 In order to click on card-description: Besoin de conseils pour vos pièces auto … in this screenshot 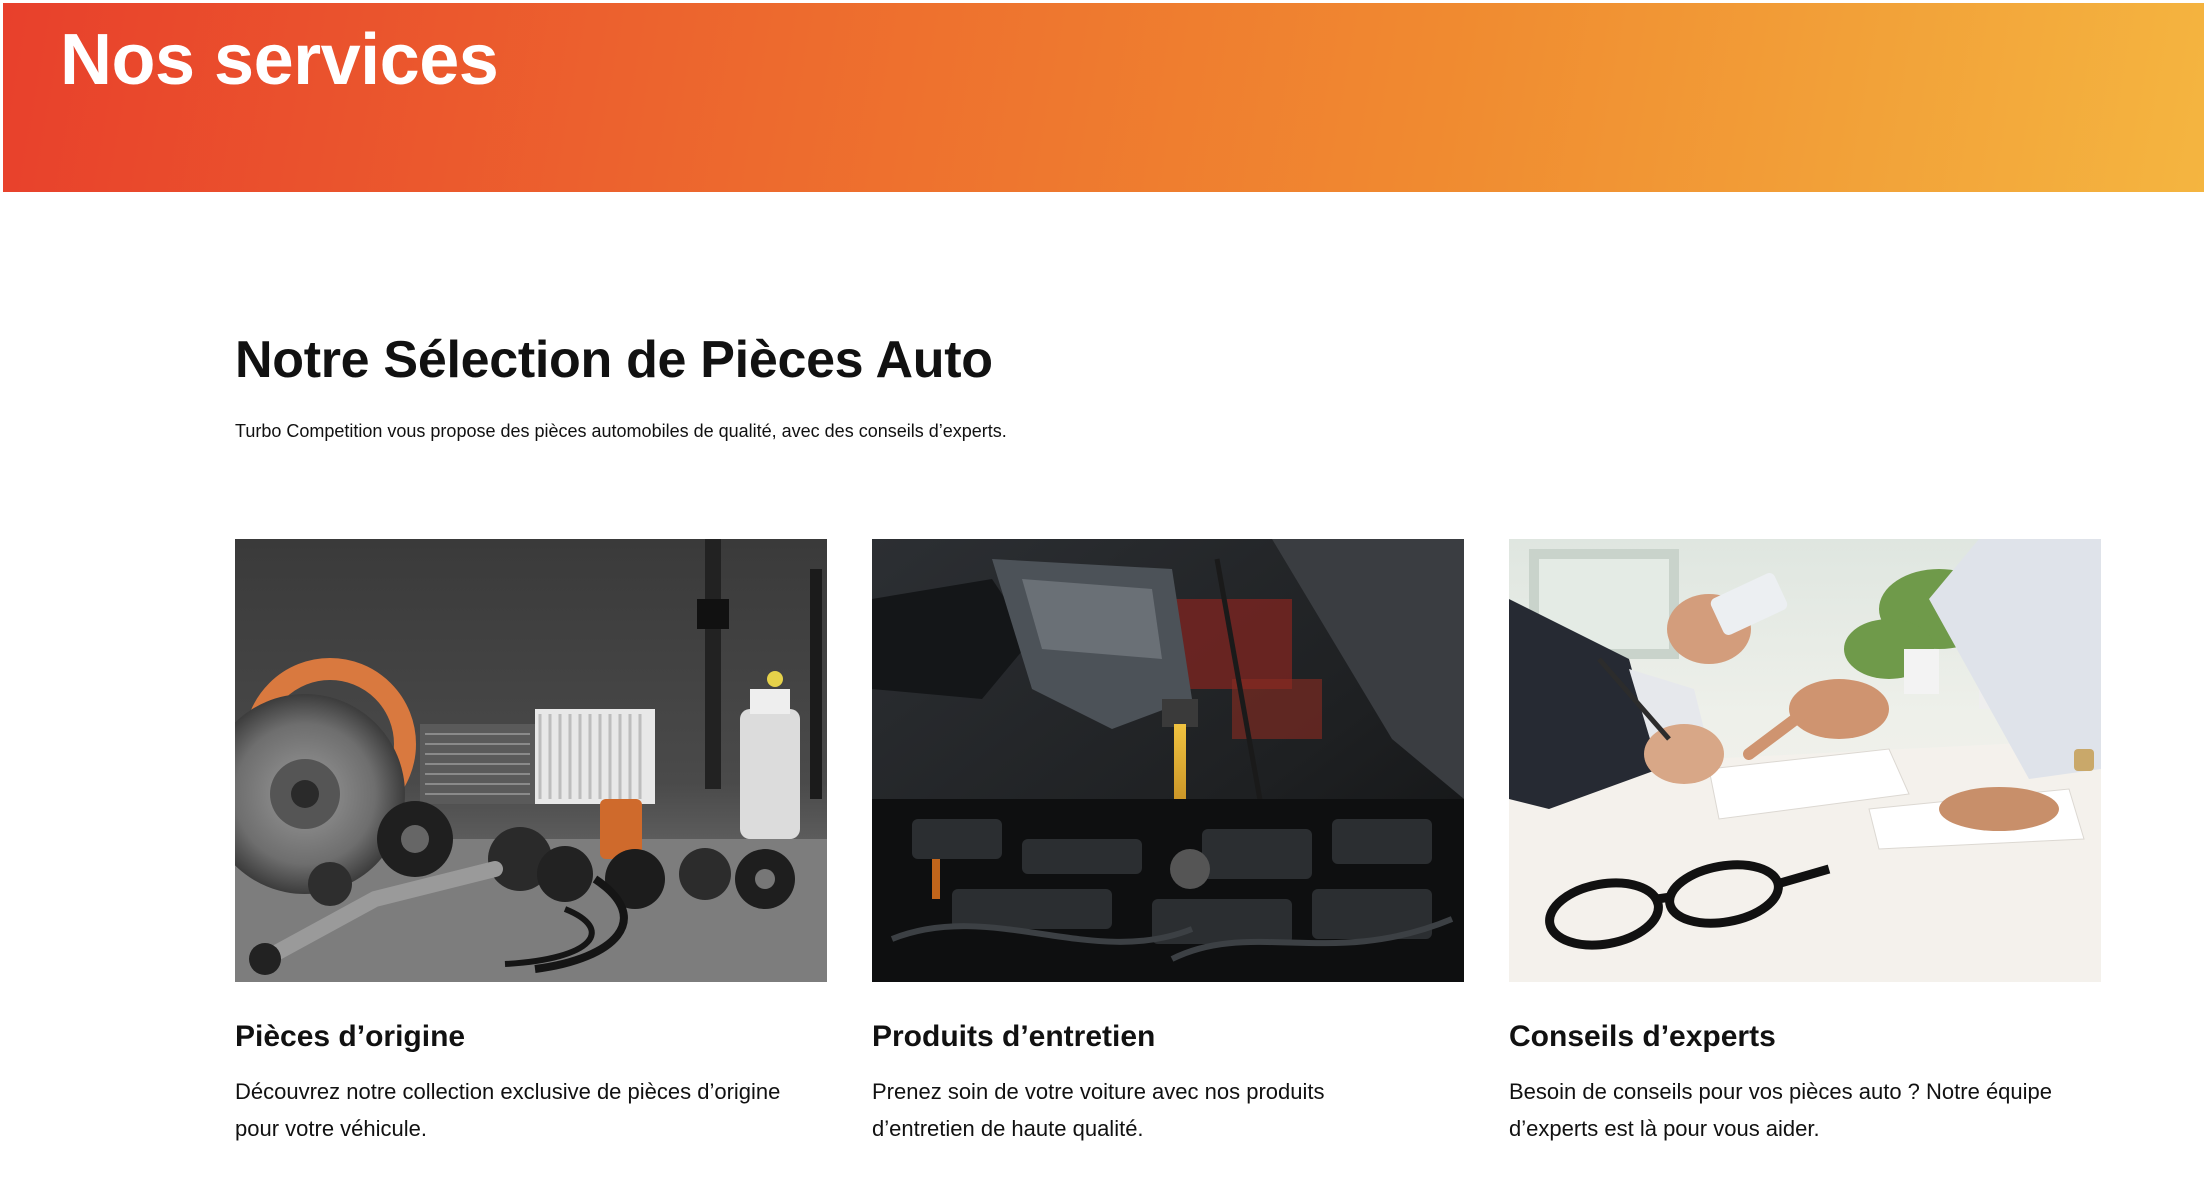, I will do `click(1781, 1110)`.